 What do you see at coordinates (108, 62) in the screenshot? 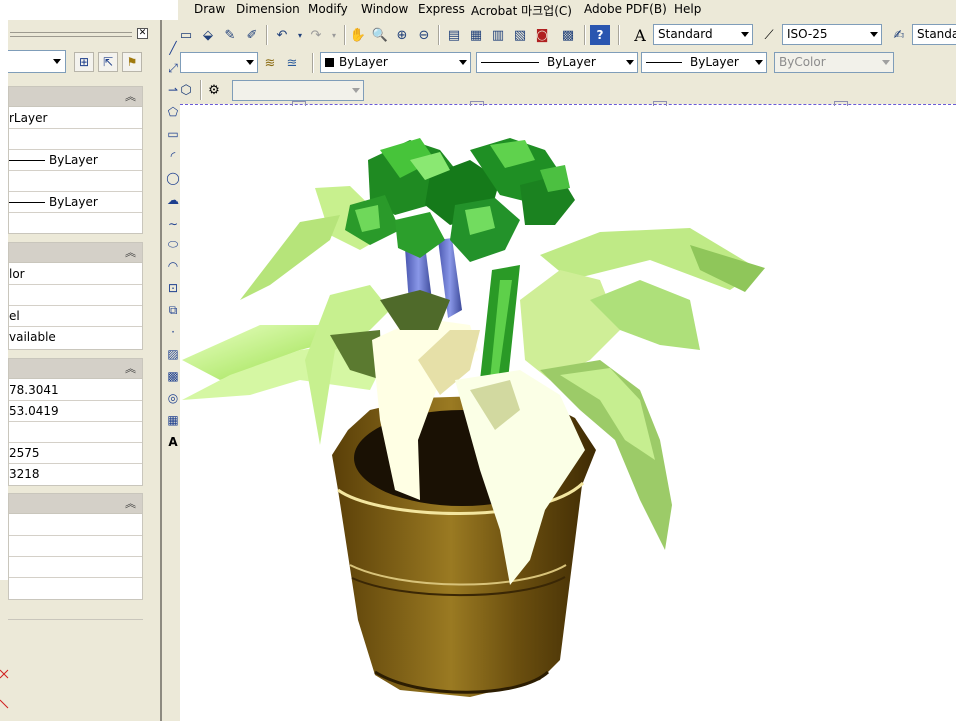
I see `select-objects-icon: ⇱` at bounding box center [108, 62].